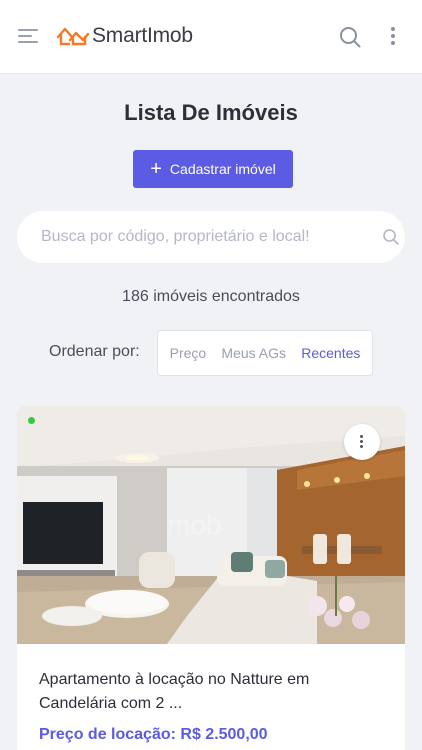  I want to click on search-icon, so click(350, 37).